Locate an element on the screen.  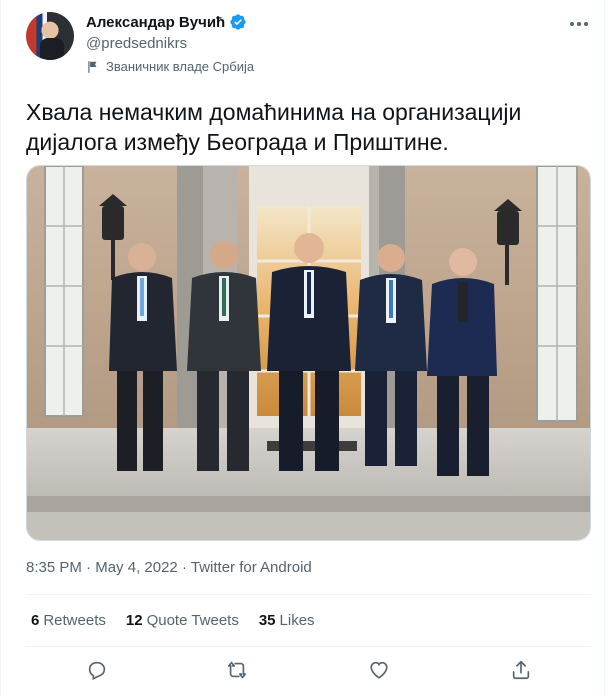
government-label: Званичник владе Србија is located at coordinates (170, 66).